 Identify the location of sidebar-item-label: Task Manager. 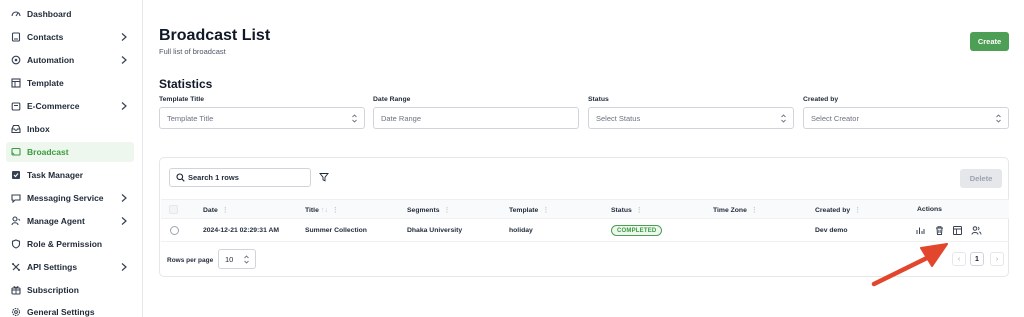
(55, 175).